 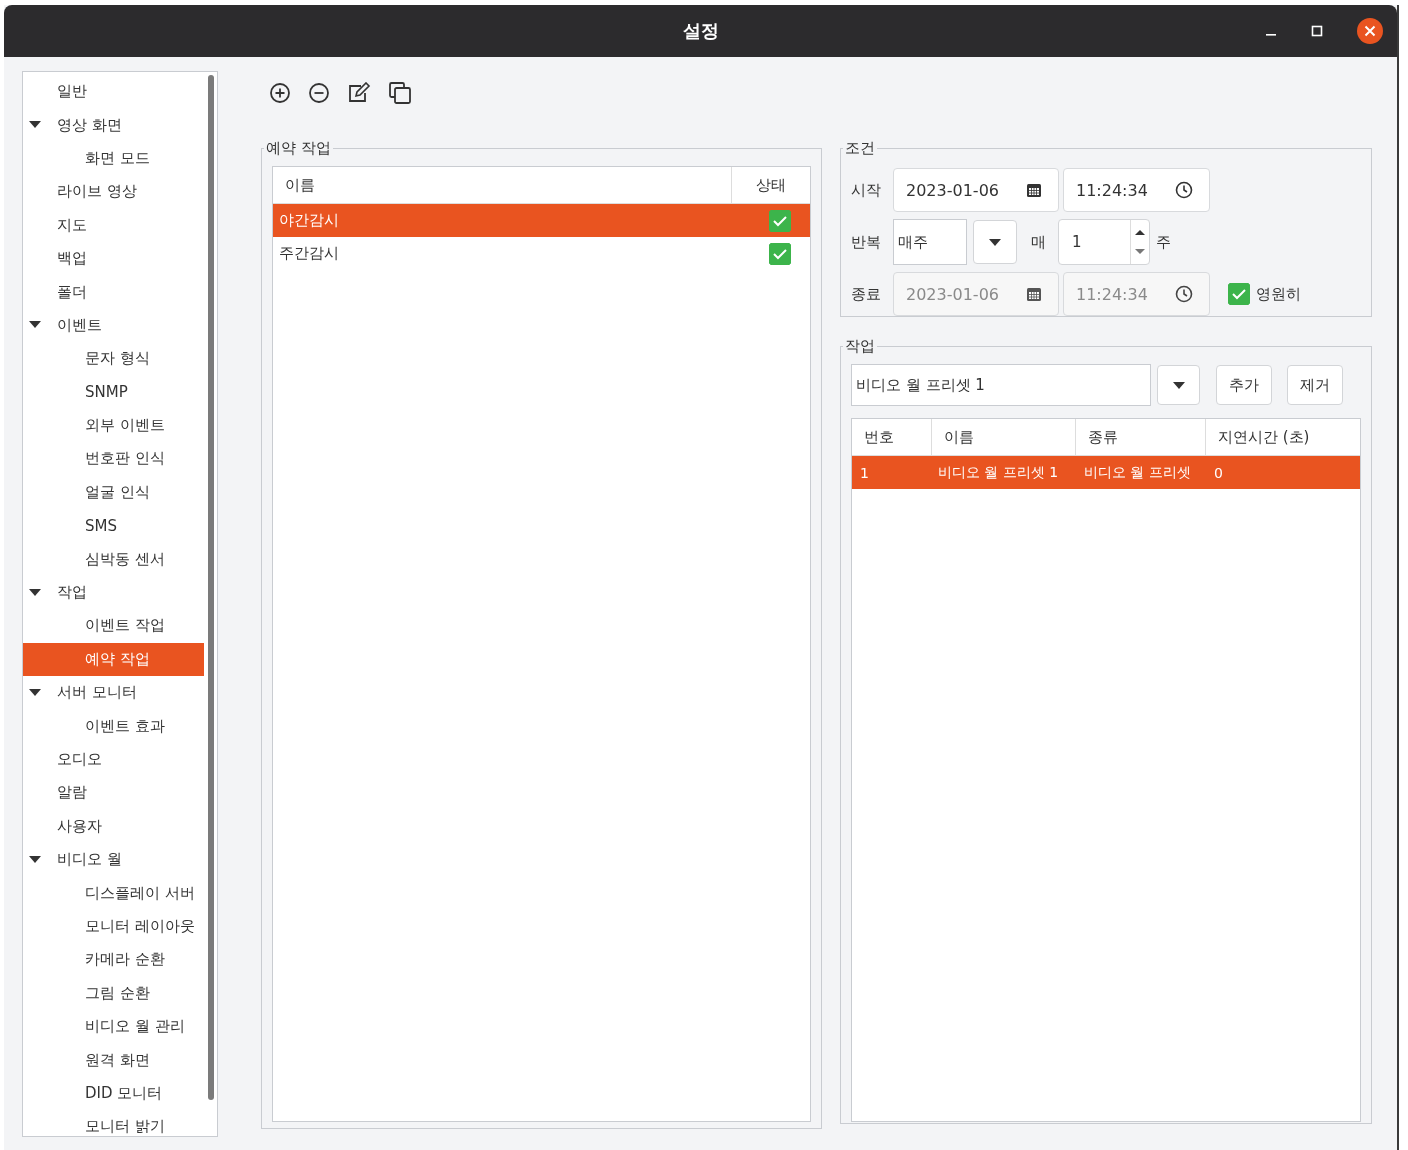 I want to click on table-cell-text: 0, so click(x=1218, y=472).